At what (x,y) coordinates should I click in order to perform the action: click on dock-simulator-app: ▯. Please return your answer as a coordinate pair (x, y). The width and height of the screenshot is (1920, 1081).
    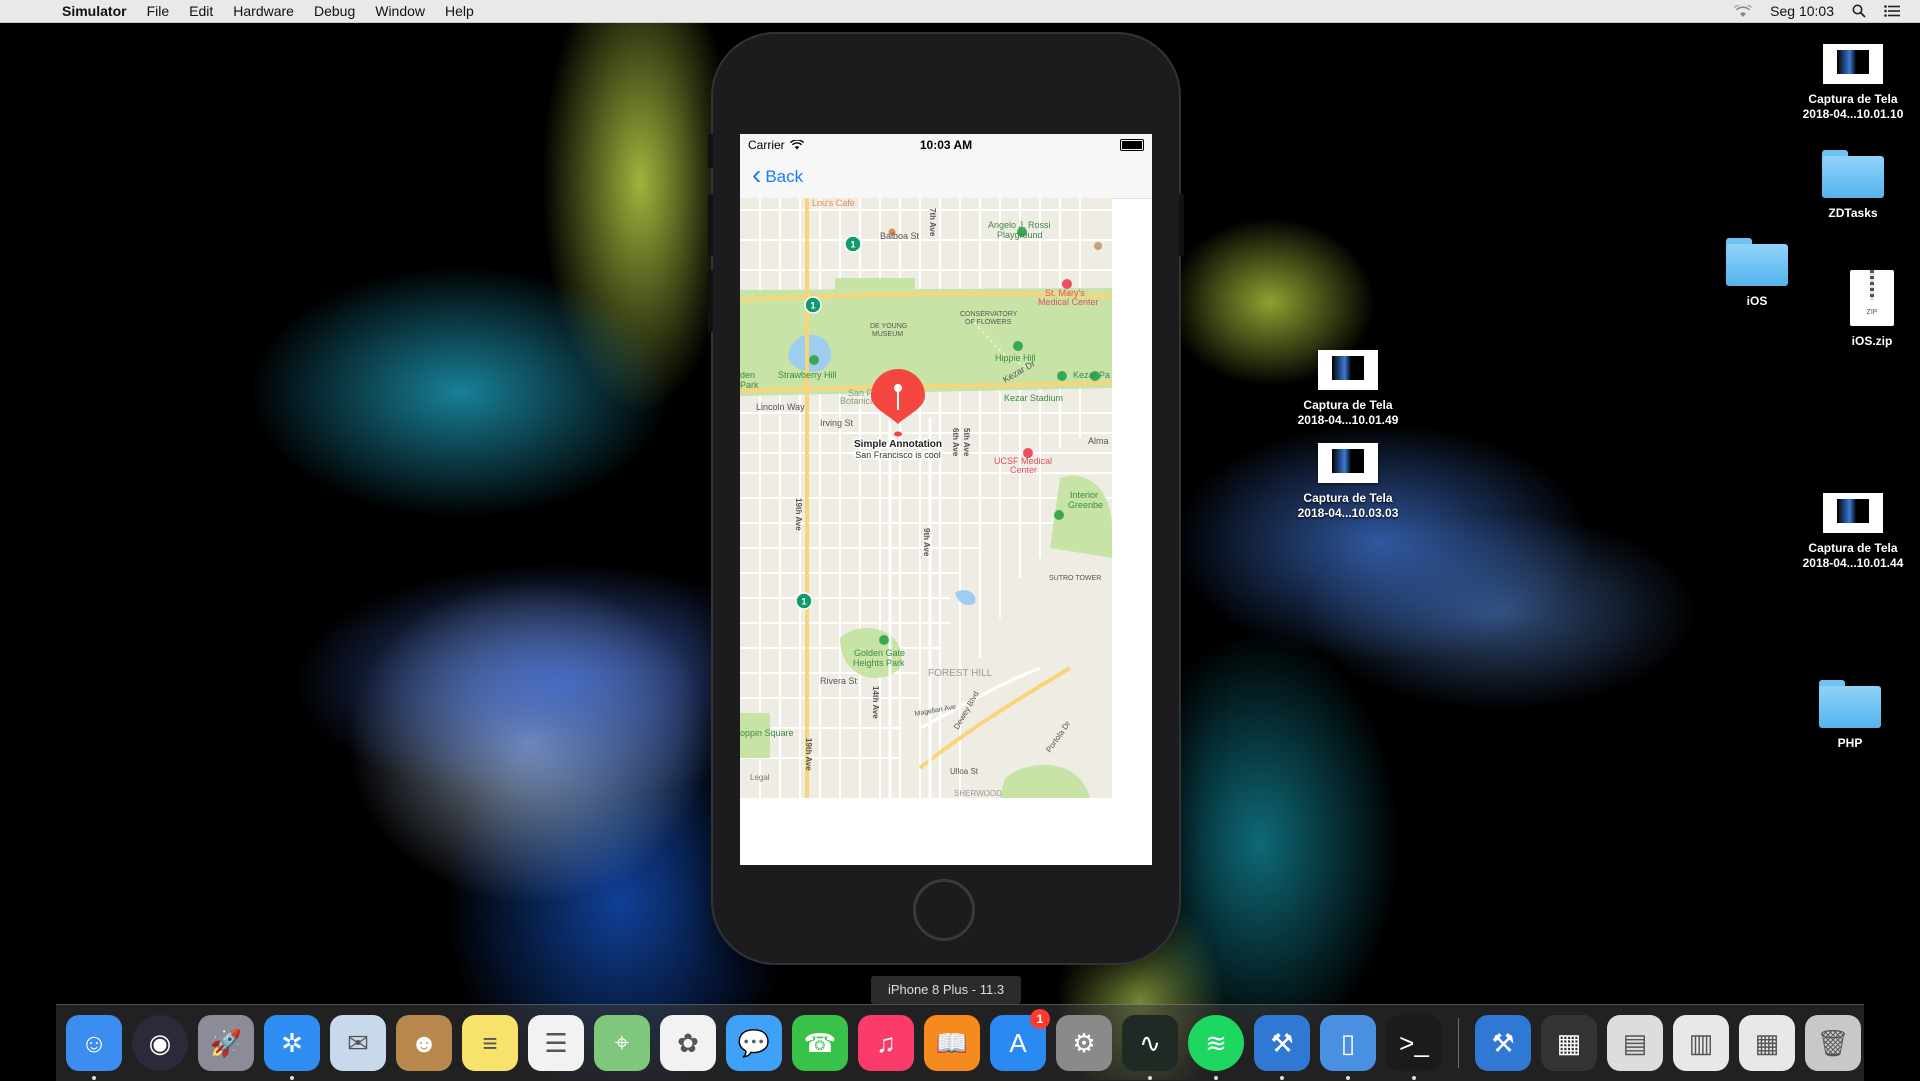
    Looking at the image, I should click on (1348, 1047).